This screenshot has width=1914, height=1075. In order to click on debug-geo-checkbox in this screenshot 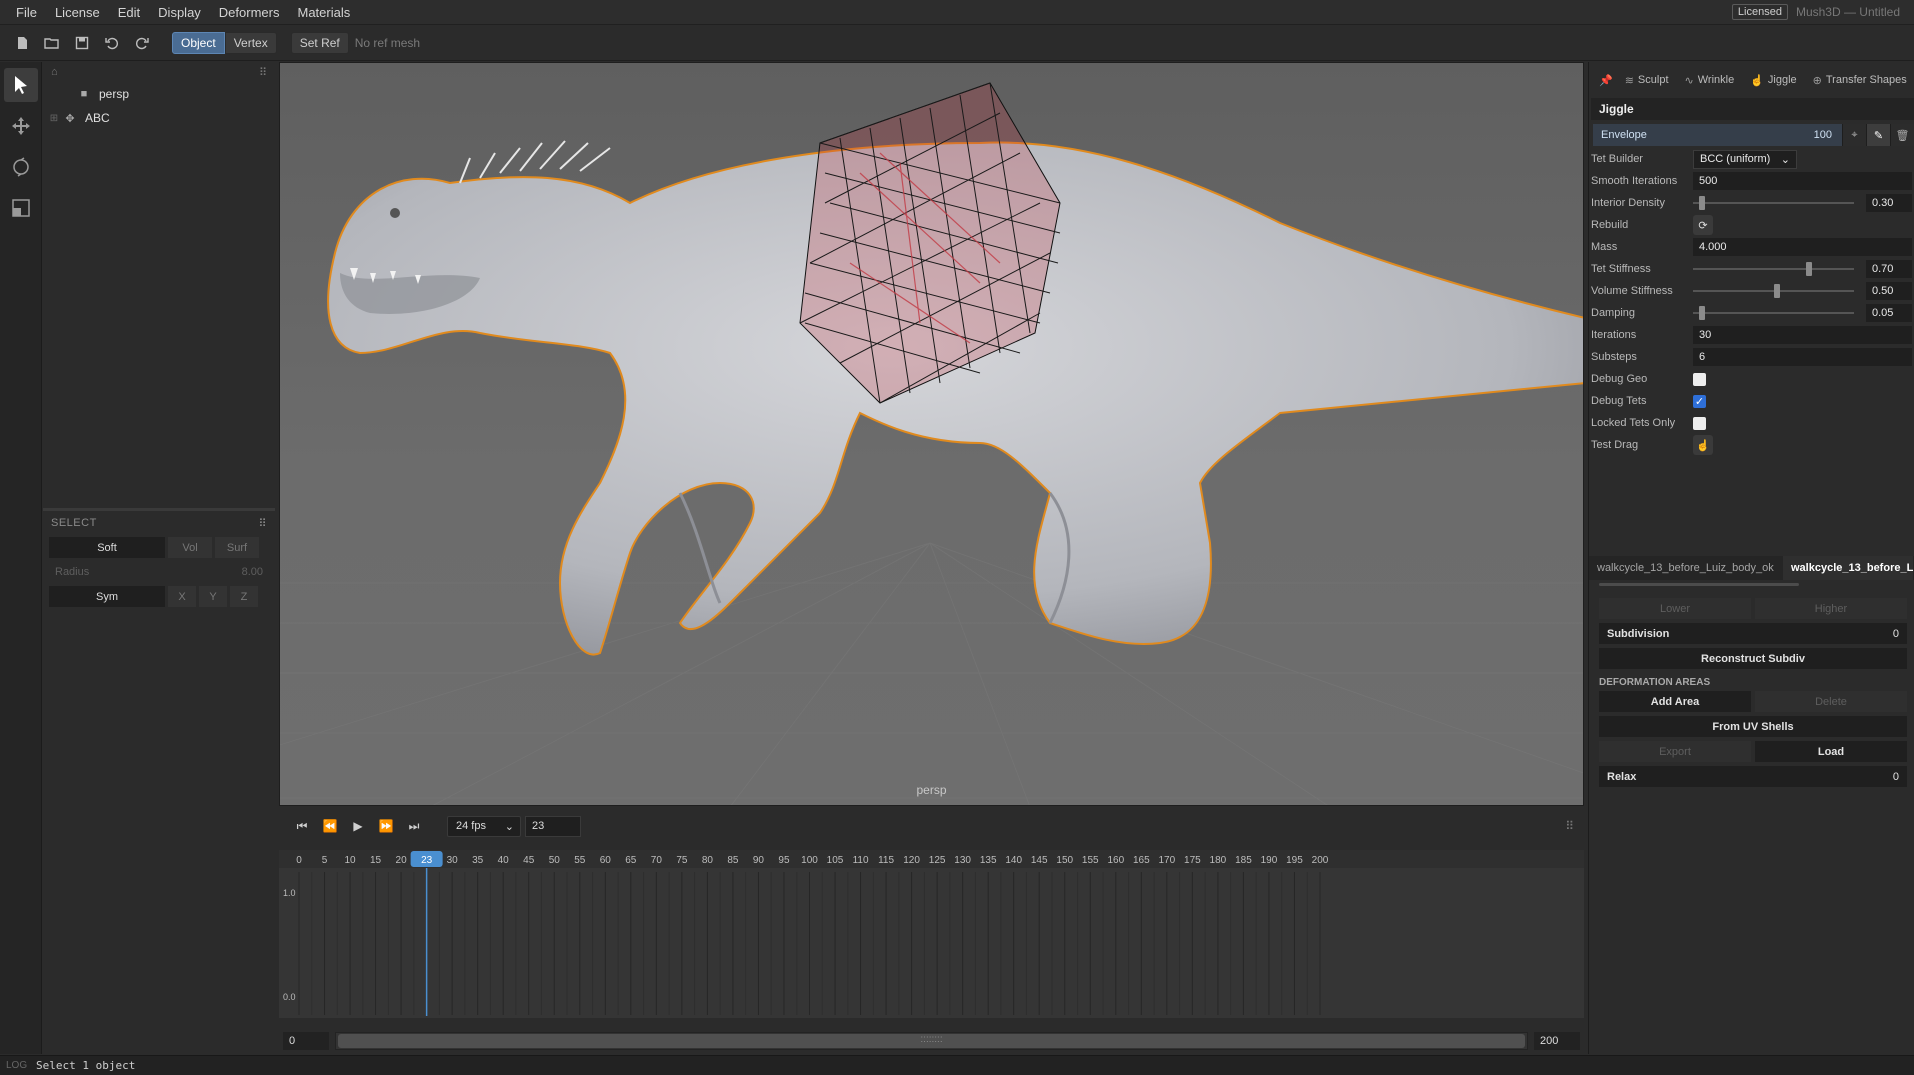, I will do `click(1699, 379)`.